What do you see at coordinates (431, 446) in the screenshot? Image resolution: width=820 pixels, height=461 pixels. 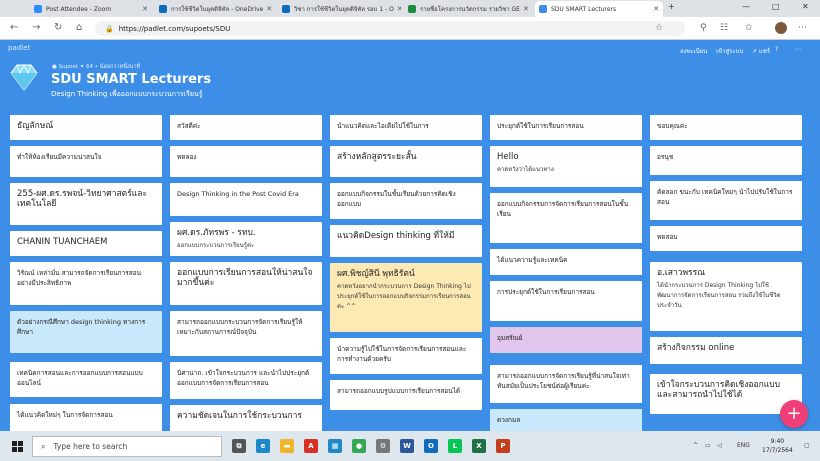 I see `outlook-icon: O` at bounding box center [431, 446].